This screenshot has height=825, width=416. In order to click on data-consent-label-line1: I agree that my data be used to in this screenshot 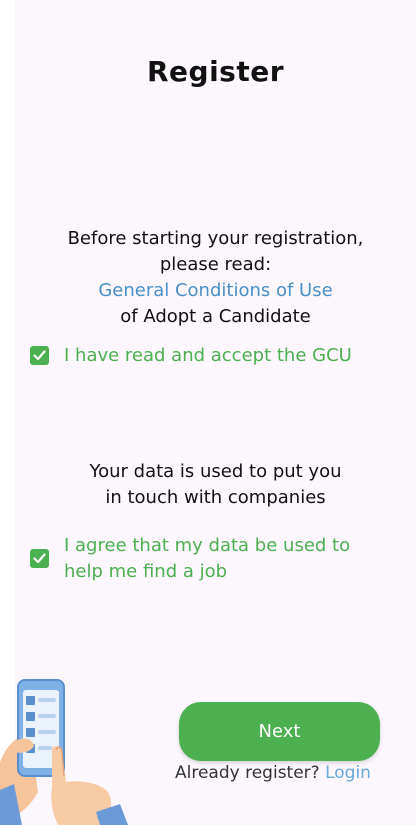, I will do `click(207, 545)`.